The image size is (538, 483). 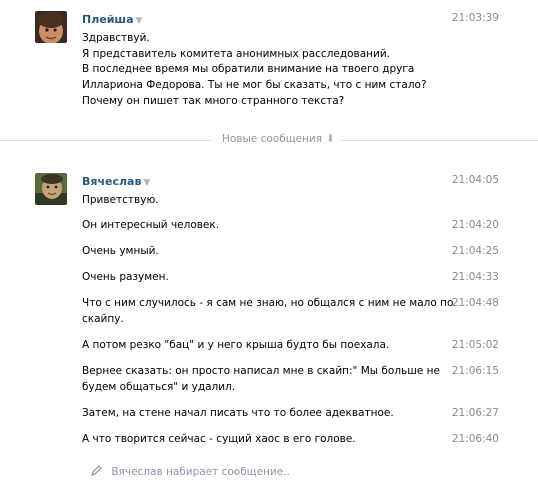 I want to click on message-time: 21:04:20, so click(x=475, y=225).